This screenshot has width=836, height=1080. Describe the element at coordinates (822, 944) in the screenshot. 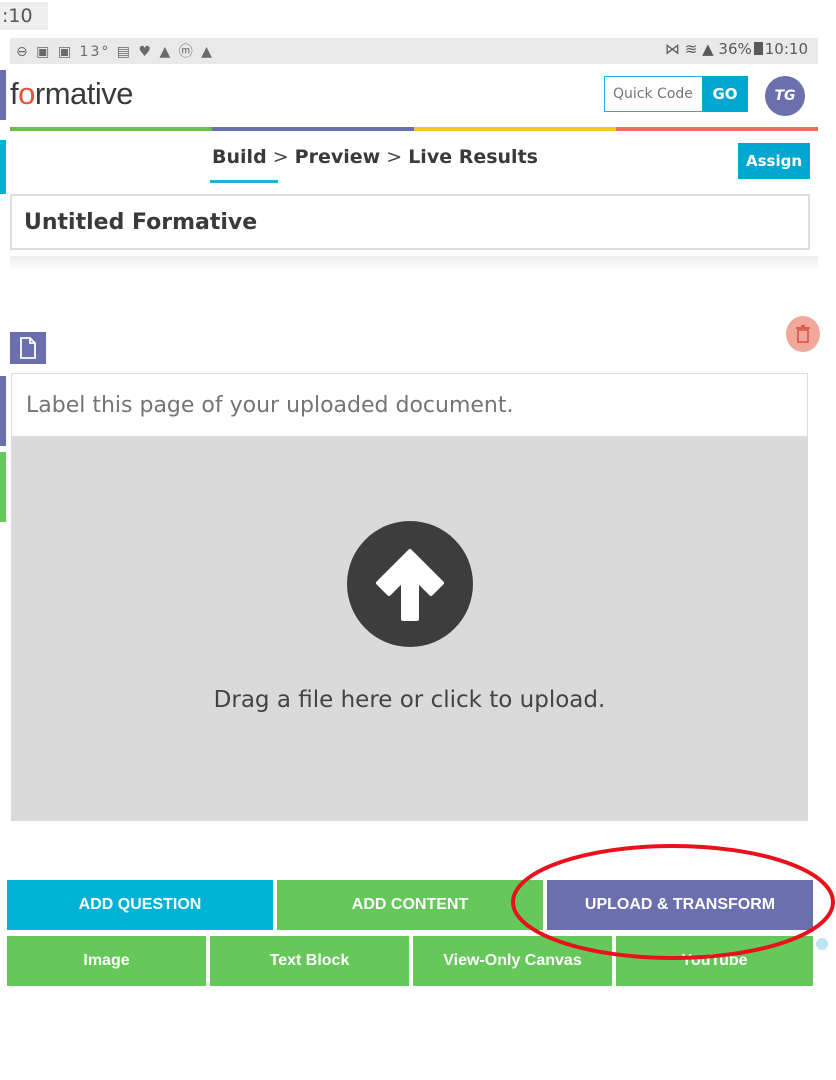

I see `scroll-indicator` at that location.